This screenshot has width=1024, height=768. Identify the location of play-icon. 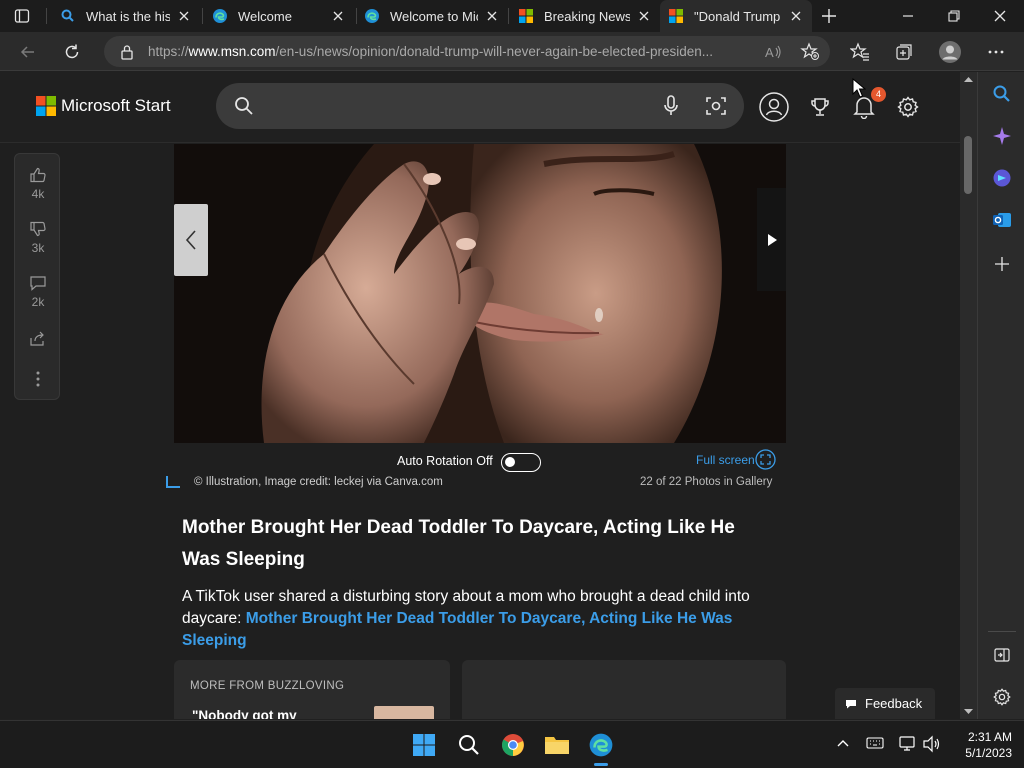
(772, 239).